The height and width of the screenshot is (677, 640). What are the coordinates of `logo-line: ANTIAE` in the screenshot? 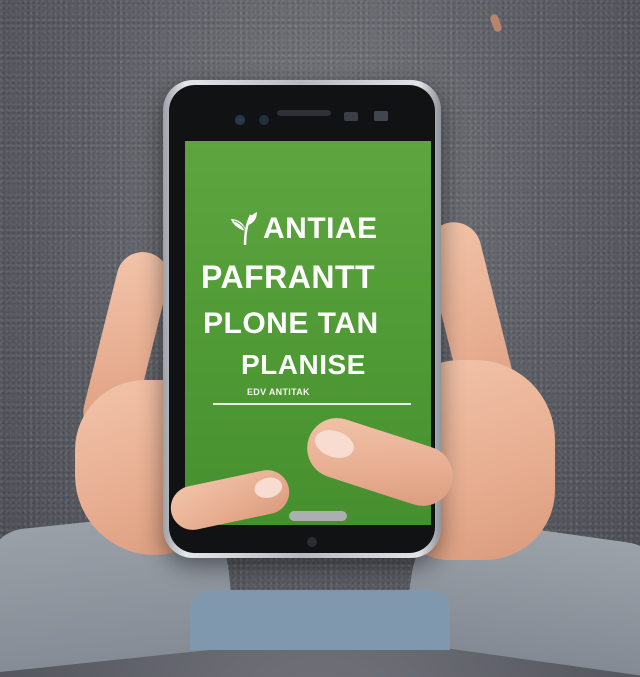 It's located at (303, 229).